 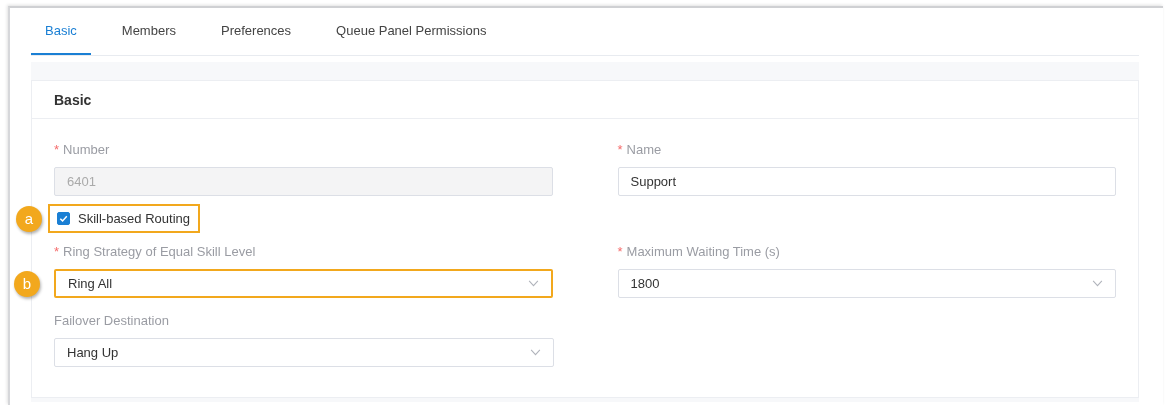 I want to click on checkbox-label: Skill-based Routing, so click(x=134, y=218).